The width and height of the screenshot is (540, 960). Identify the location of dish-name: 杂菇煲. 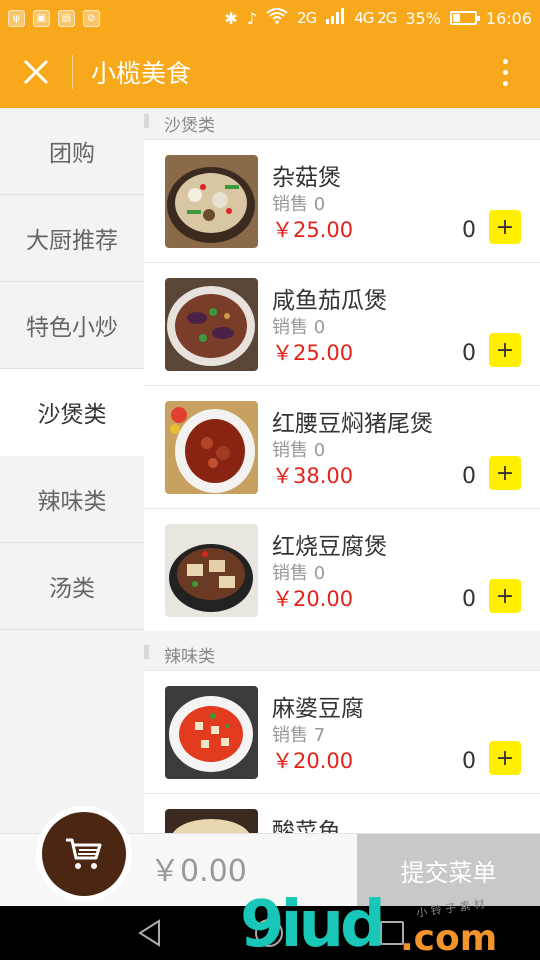
(306, 178).